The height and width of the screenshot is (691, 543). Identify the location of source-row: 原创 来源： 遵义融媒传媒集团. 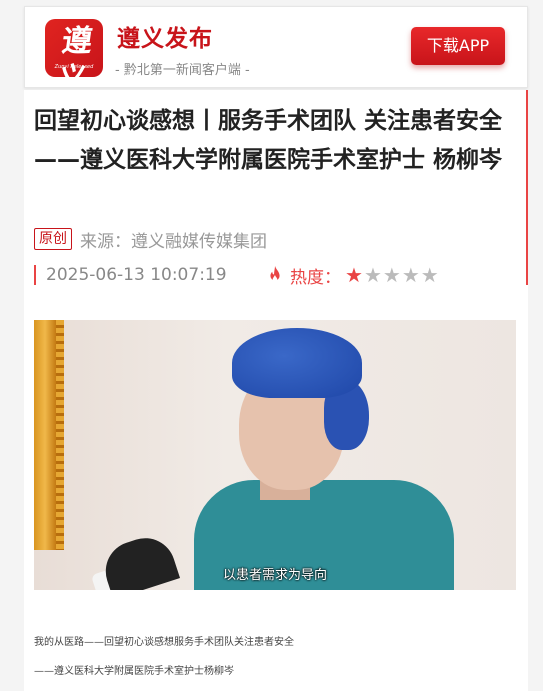
(150, 239).